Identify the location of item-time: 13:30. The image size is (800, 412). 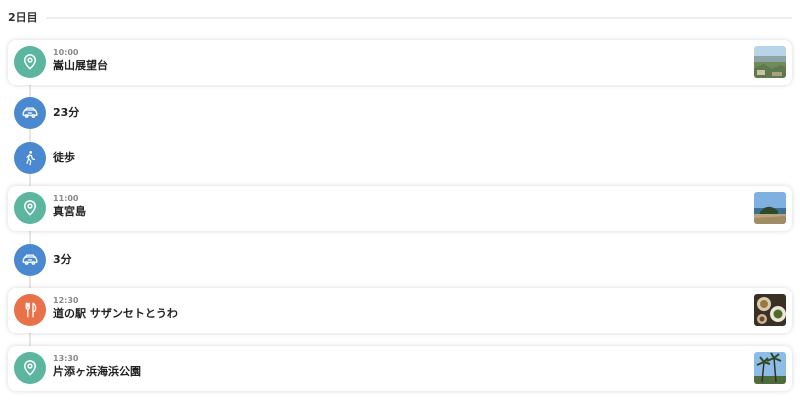
(66, 358).